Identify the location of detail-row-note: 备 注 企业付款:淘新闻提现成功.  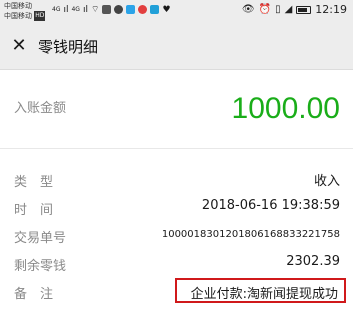
(176, 291).